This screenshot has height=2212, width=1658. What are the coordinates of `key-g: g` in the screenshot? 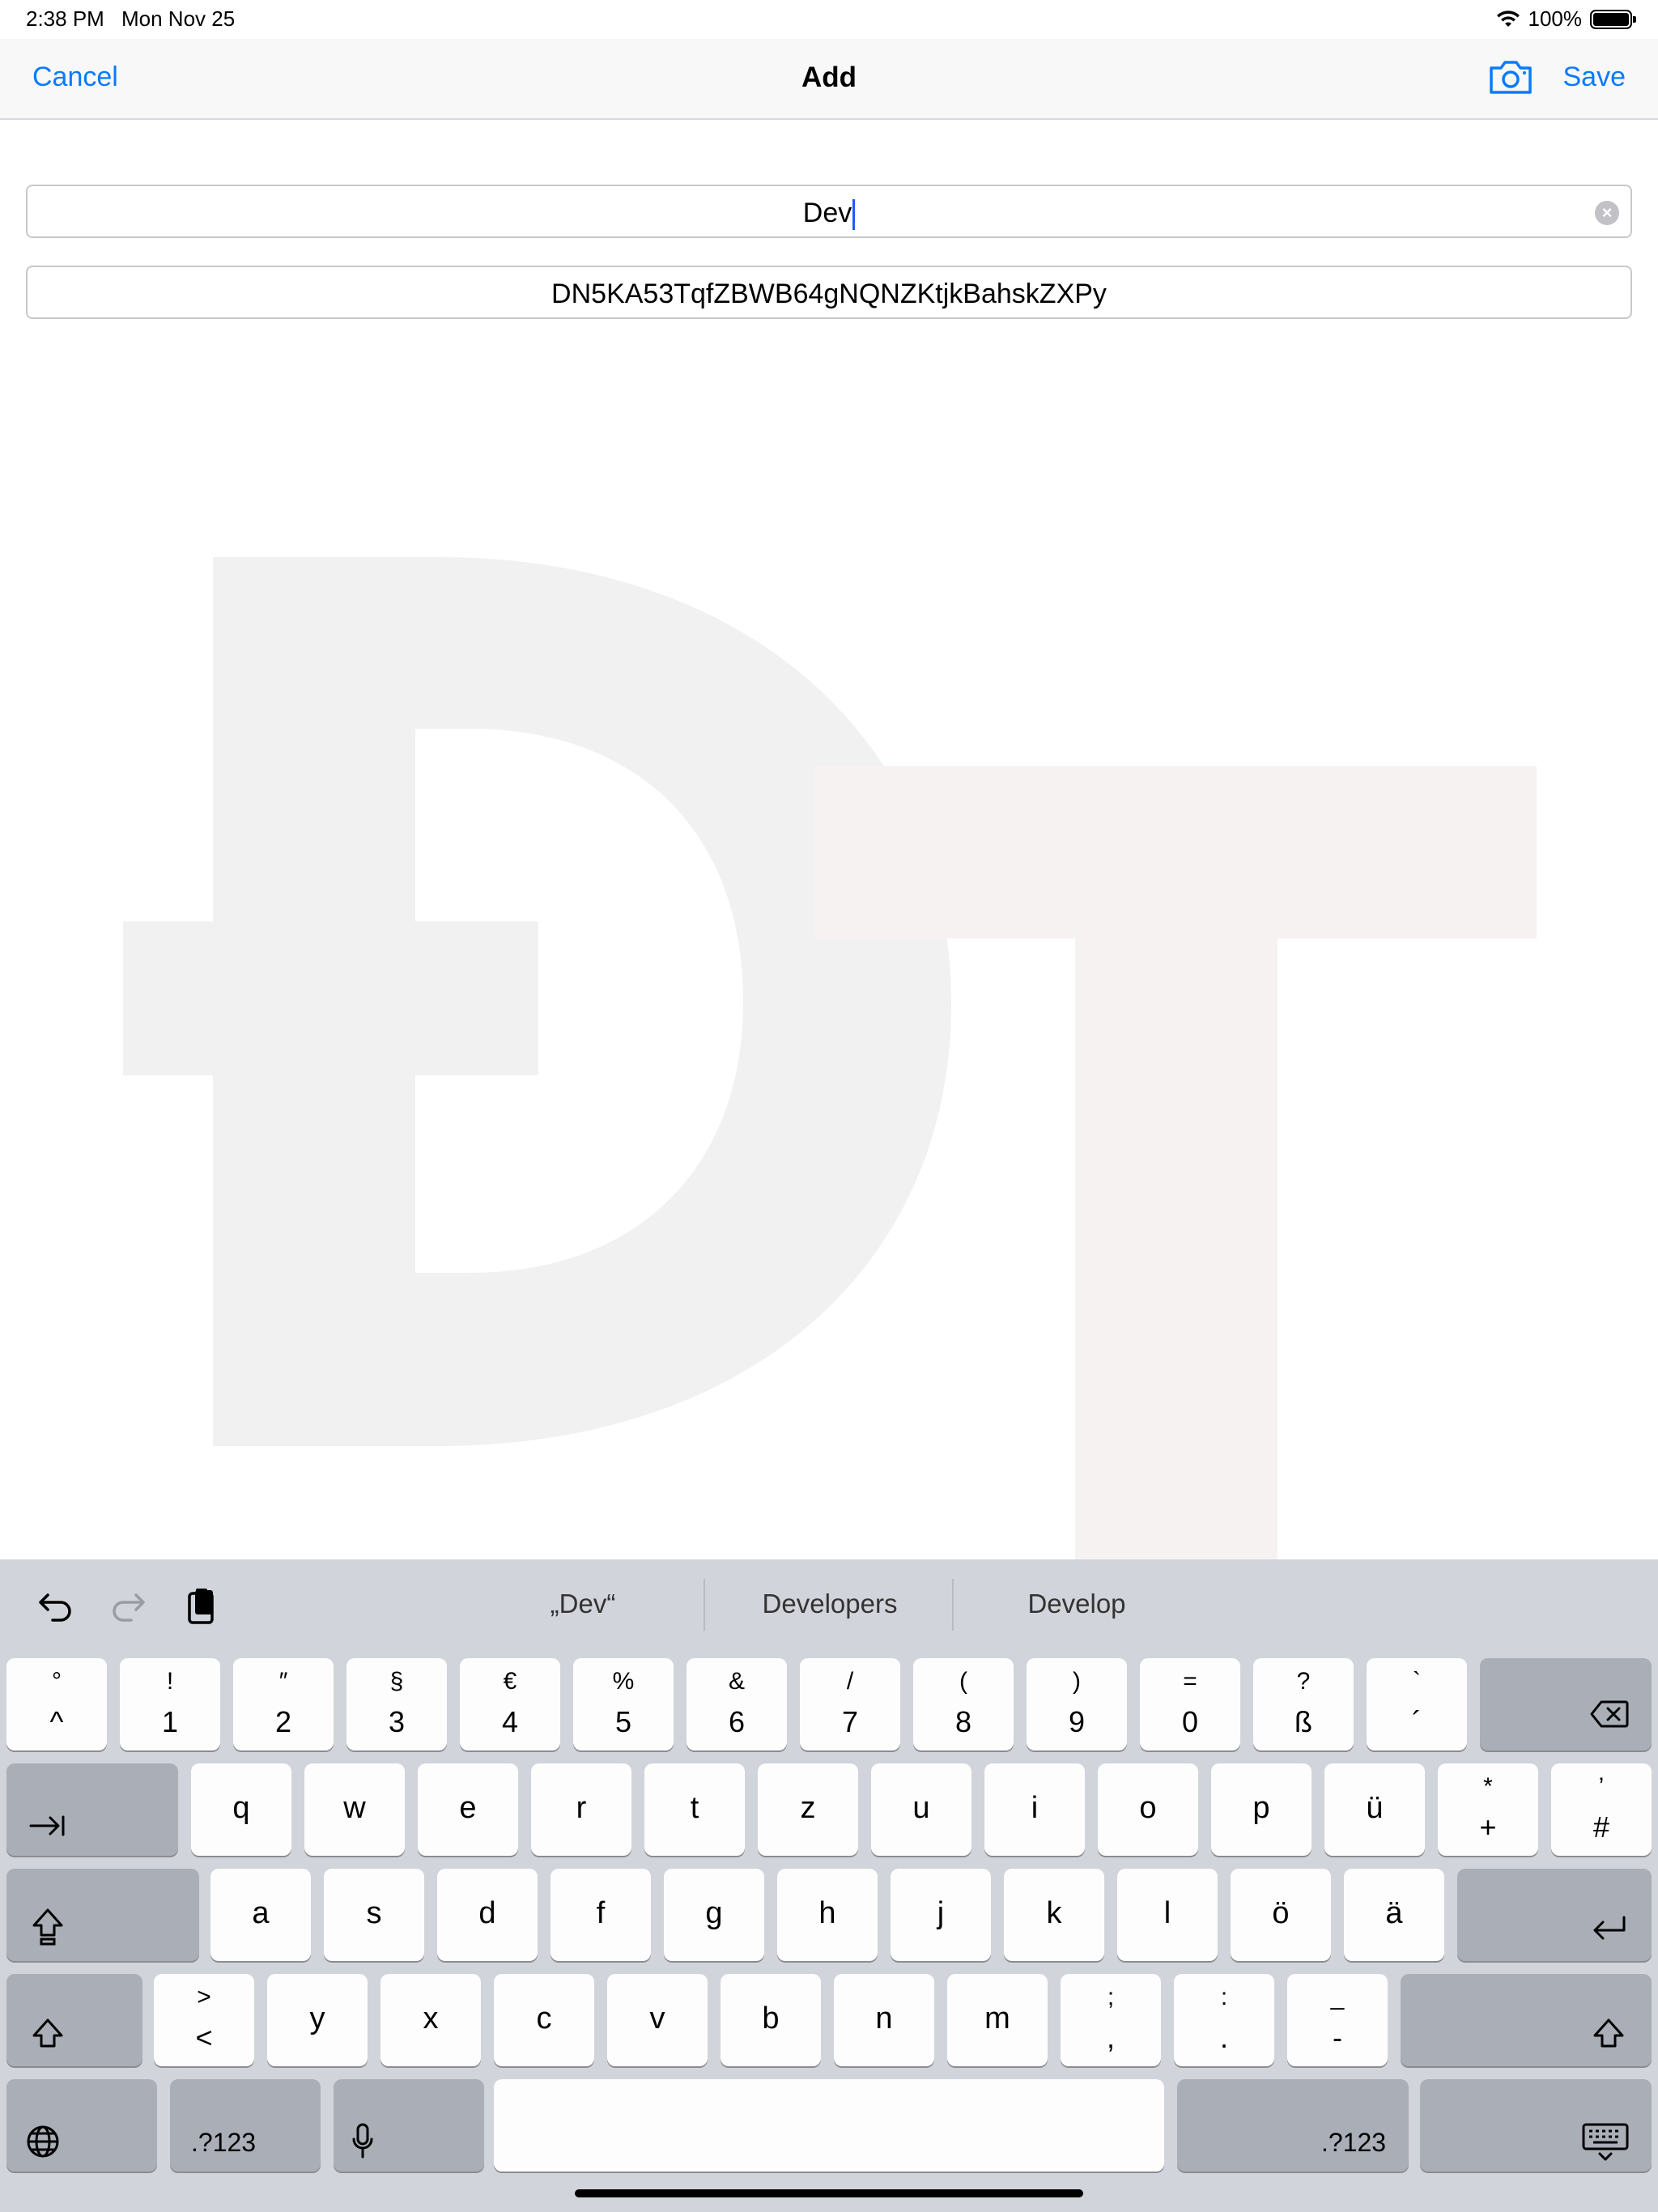 It's located at (714, 1915).